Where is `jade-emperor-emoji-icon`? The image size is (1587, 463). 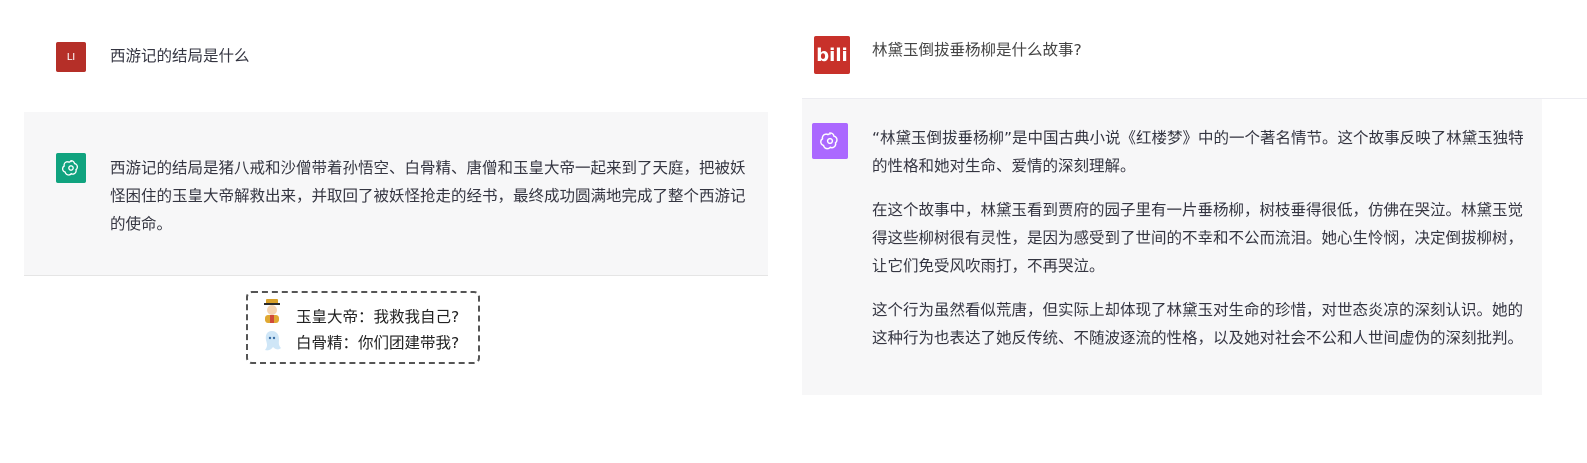 jade-emperor-emoji-icon is located at coordinates (272, 311).